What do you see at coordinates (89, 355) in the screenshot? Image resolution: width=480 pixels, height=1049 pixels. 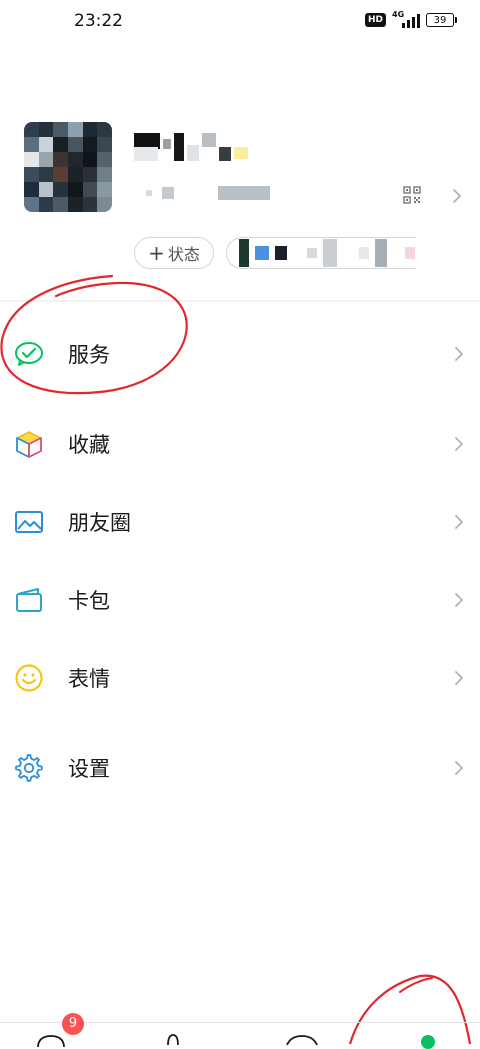 I see `menu-label: 服务` at bounding box center [89, 355].